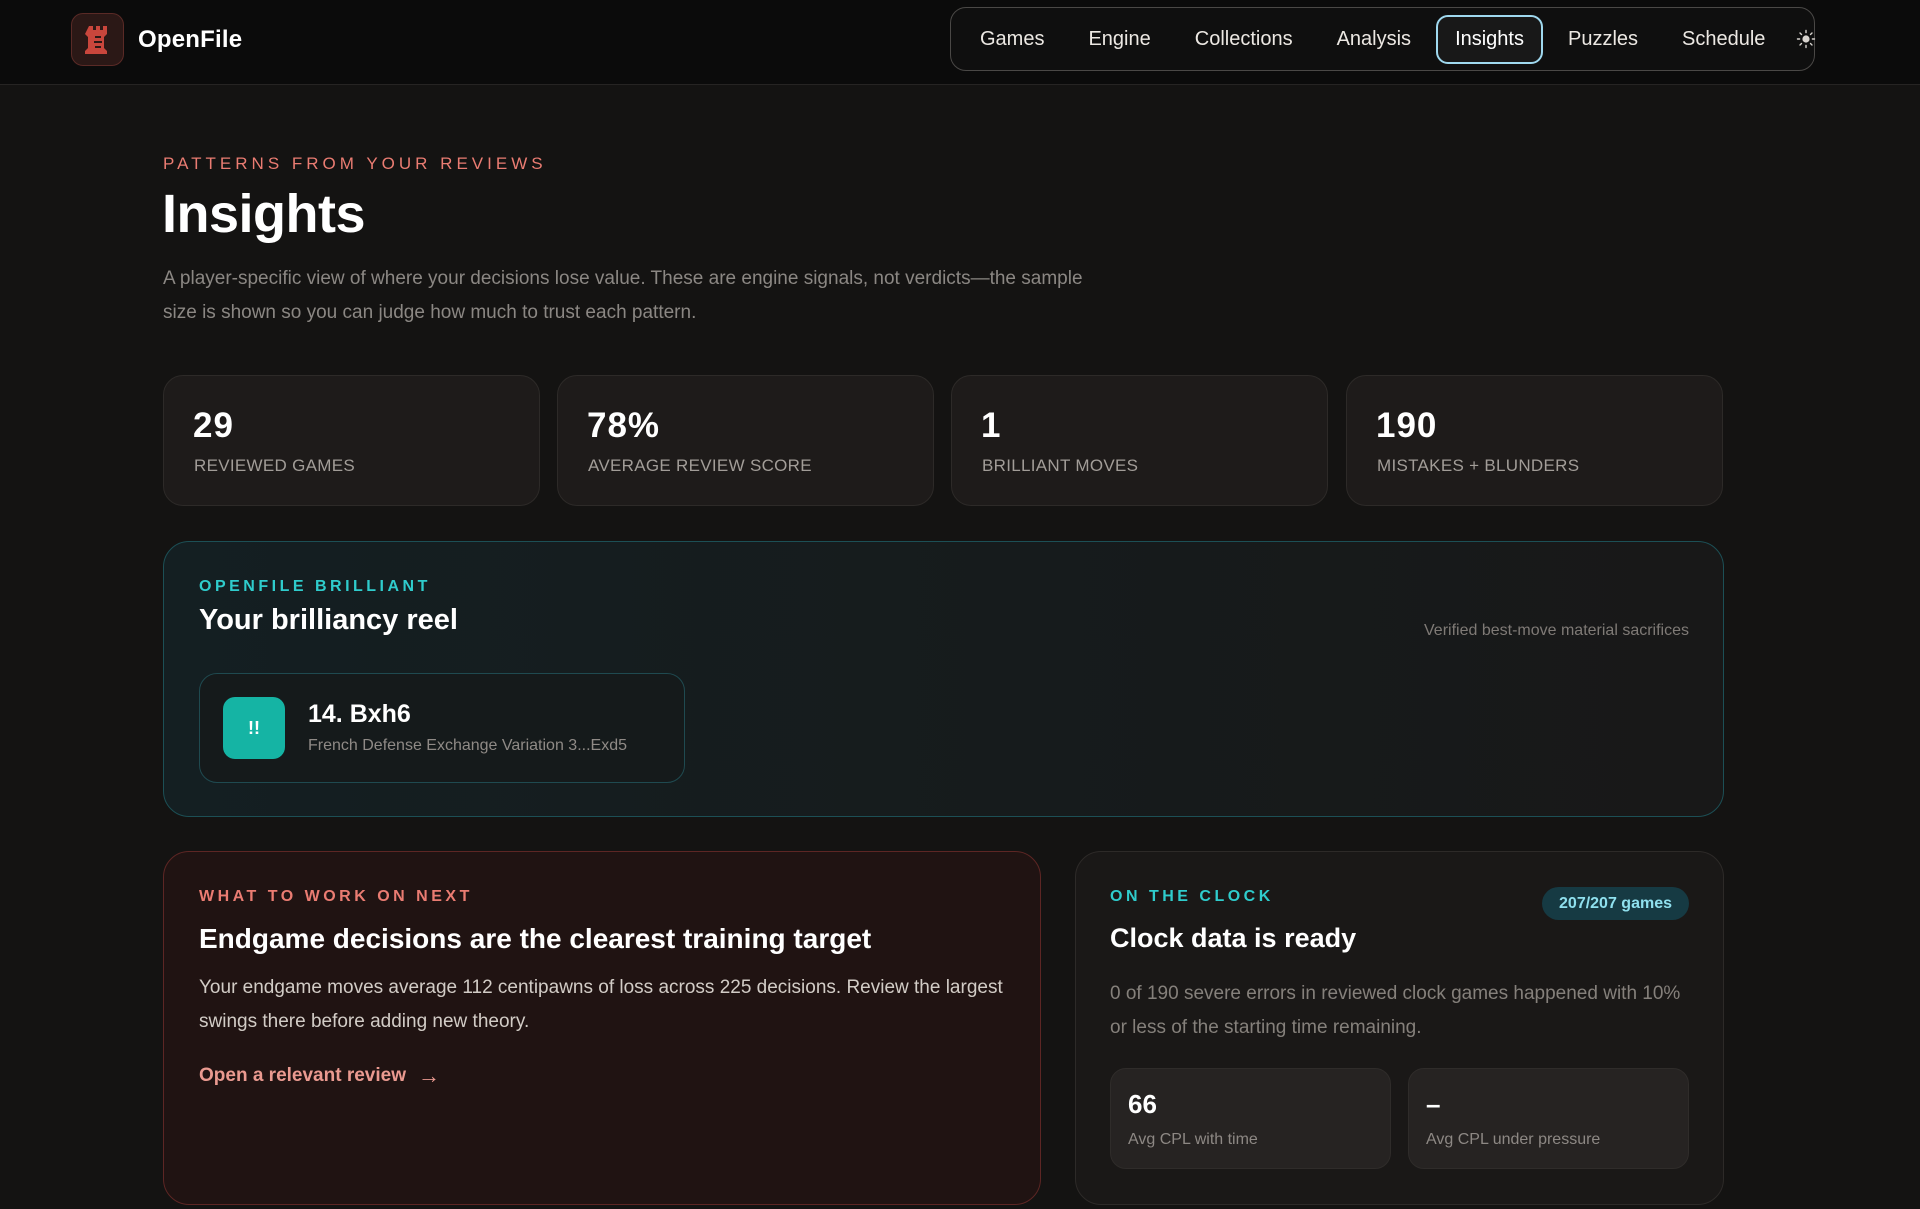 This screenshot has width=1920, height=1209. What do you see at coordinates (275, 465) in the screenshot?
I see `stat-label: Reviewed games` at bounding box center [275, 465].